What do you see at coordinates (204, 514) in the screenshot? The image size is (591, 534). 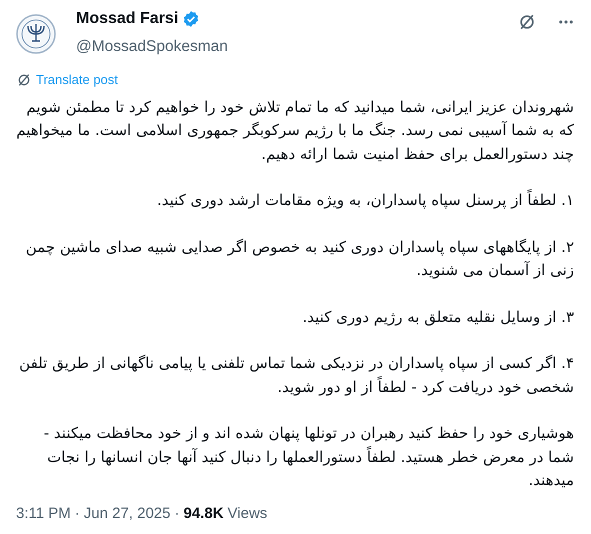 I see `views-count: 94.8K` at bounding box center [204, 514].